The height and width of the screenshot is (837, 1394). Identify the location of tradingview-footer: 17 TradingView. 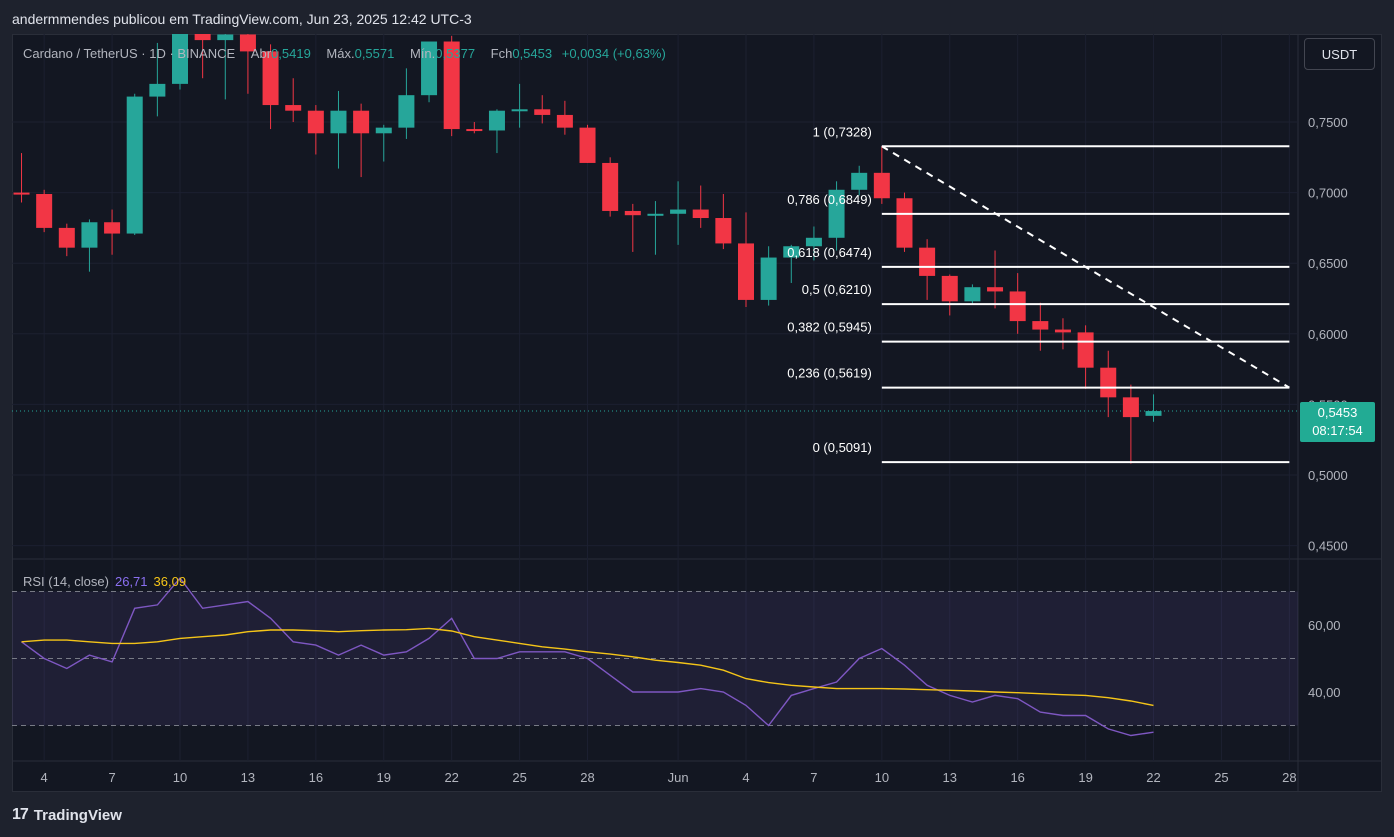
(67, 815).